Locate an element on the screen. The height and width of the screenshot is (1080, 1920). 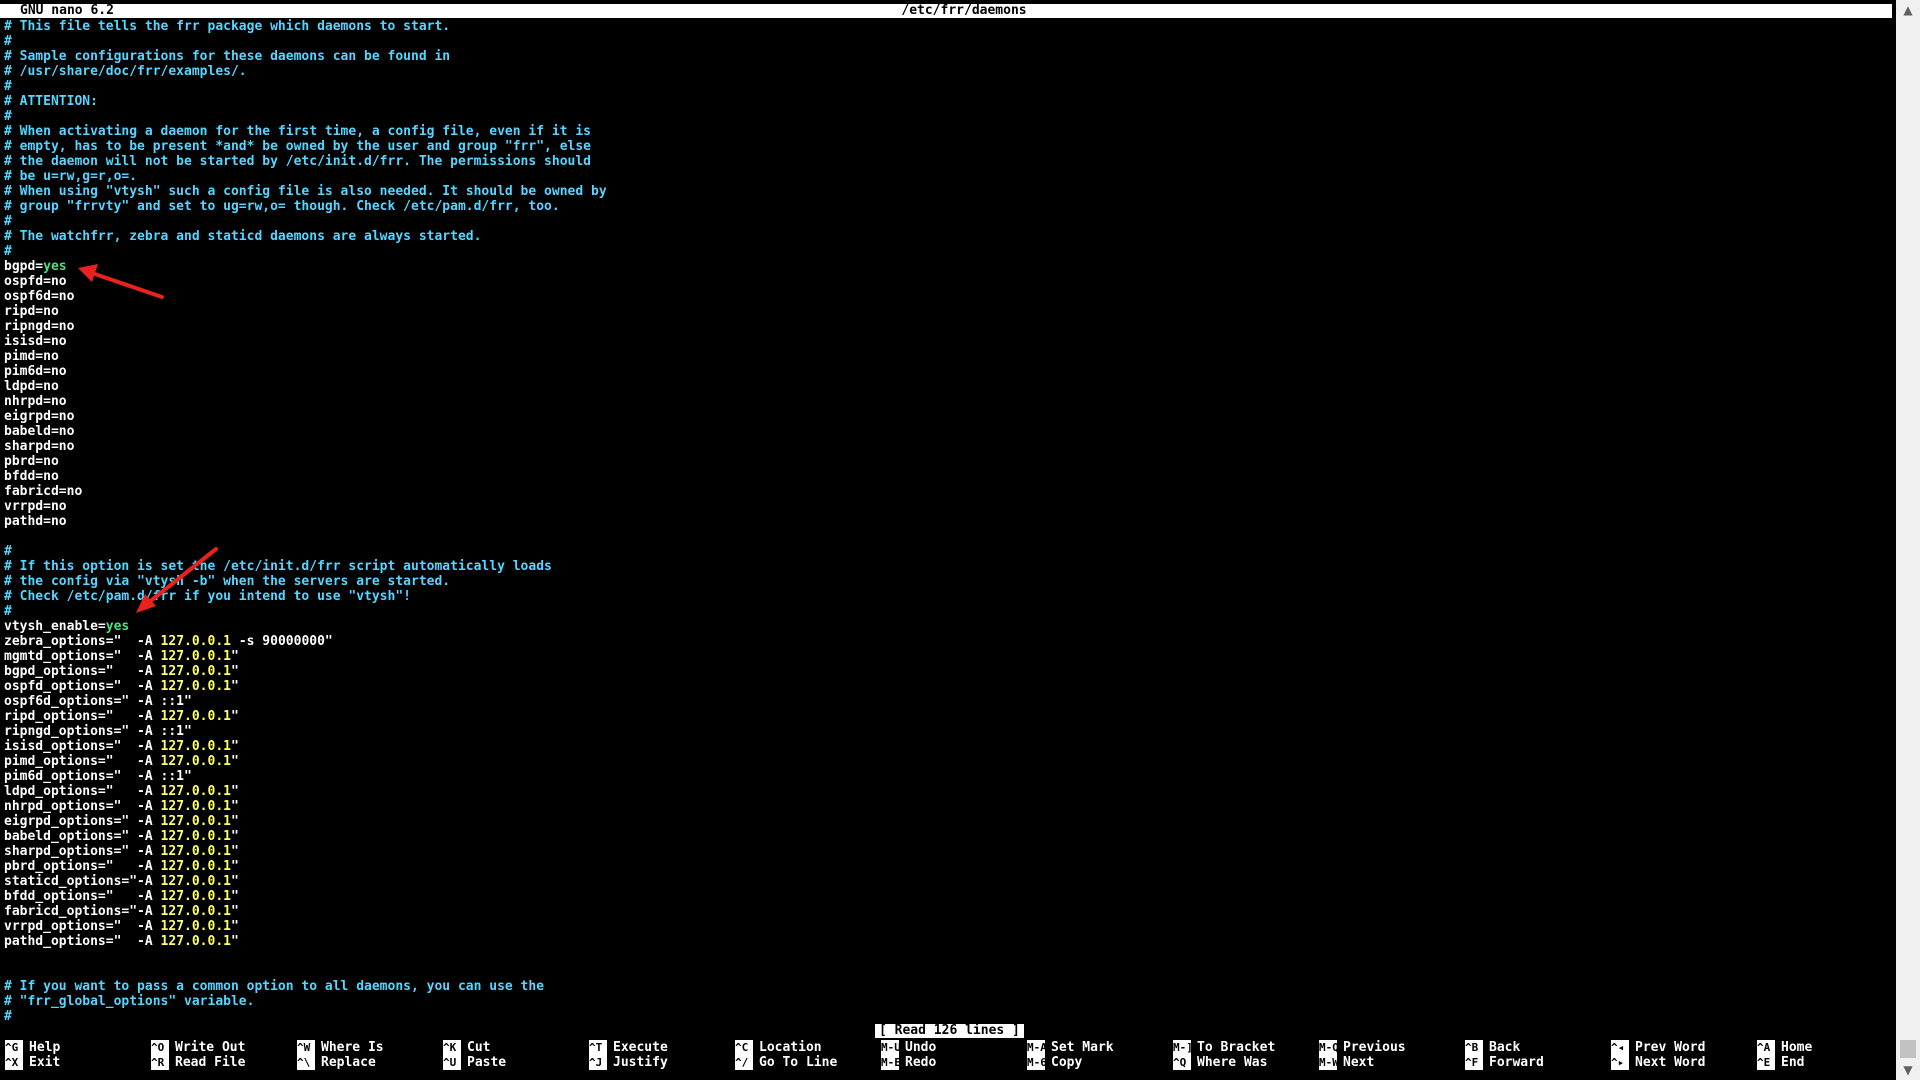
shortcut-exit: ^X Exit is located at coordinates (32, 1062).